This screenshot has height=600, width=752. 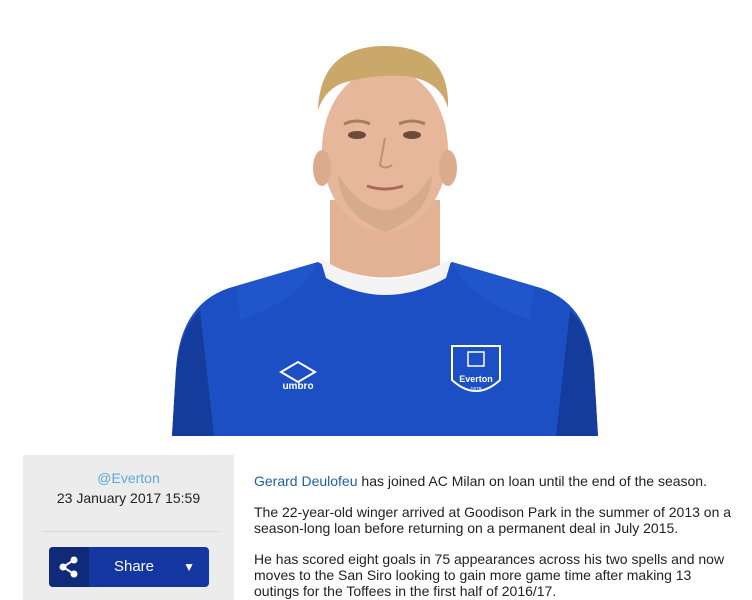 I want to click on share-button: Share ▼, so click(x=129, y=567).